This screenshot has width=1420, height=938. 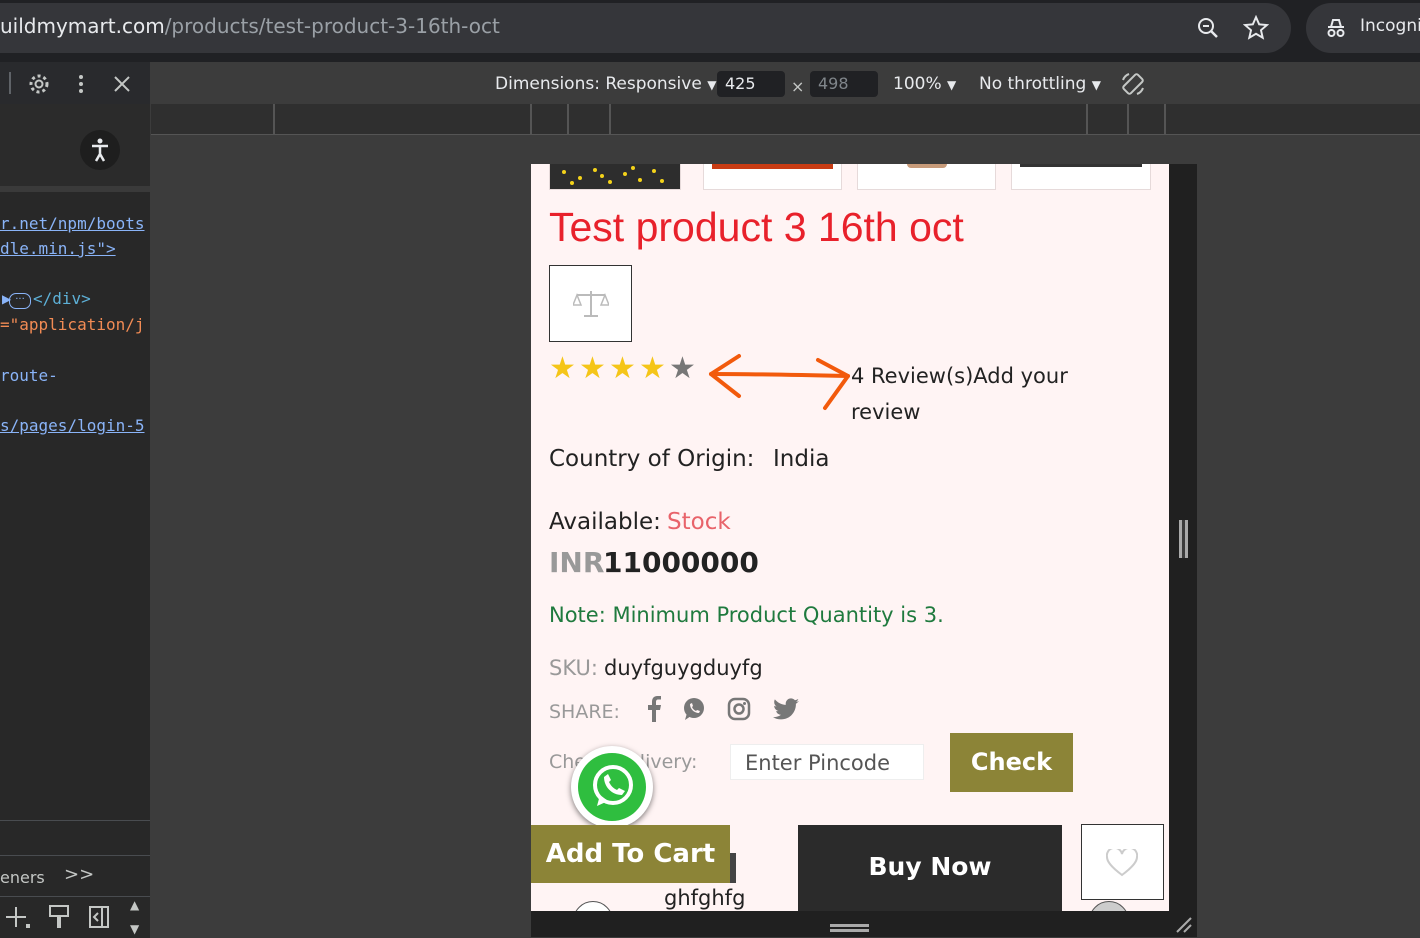 I want to click on add-to-cart-button: Add To Cart, so click(x=630, y=854).